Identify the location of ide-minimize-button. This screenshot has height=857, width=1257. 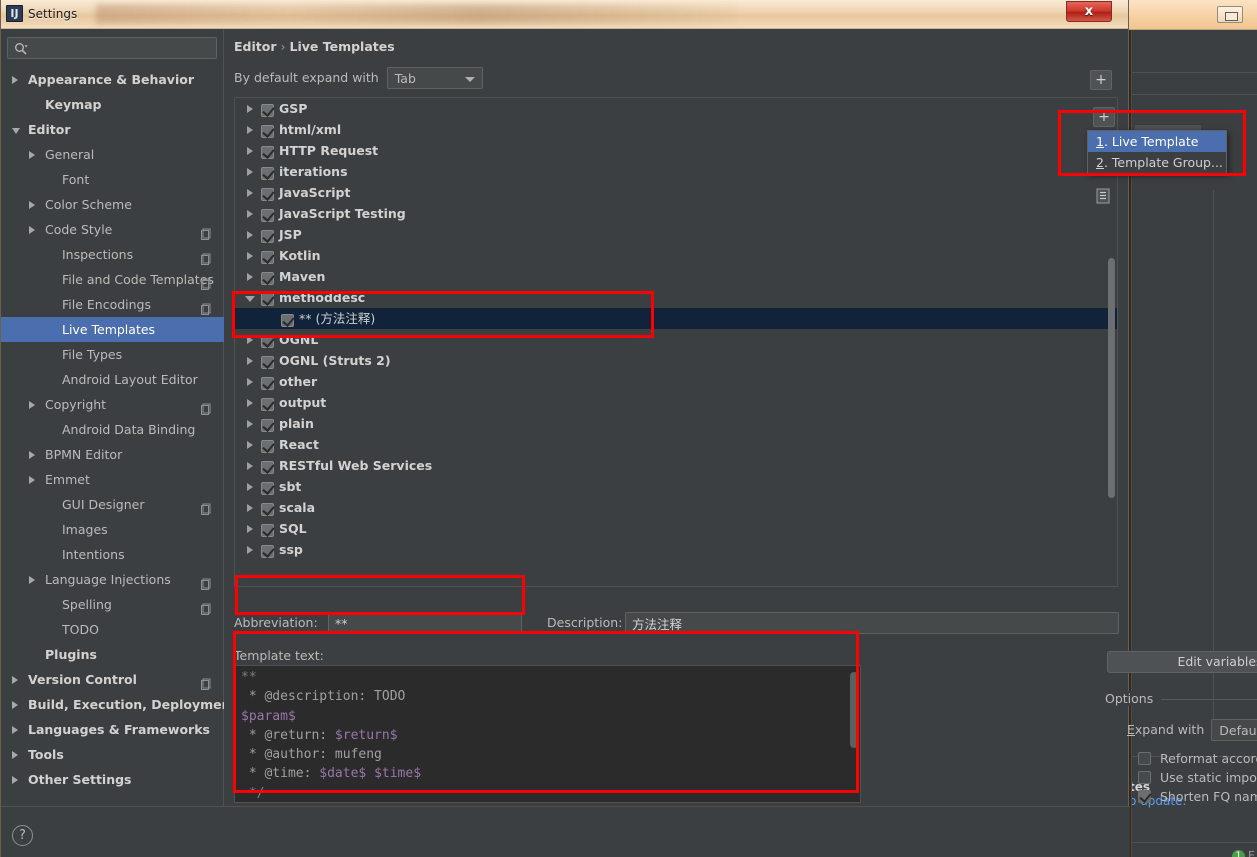
(1230, 14).